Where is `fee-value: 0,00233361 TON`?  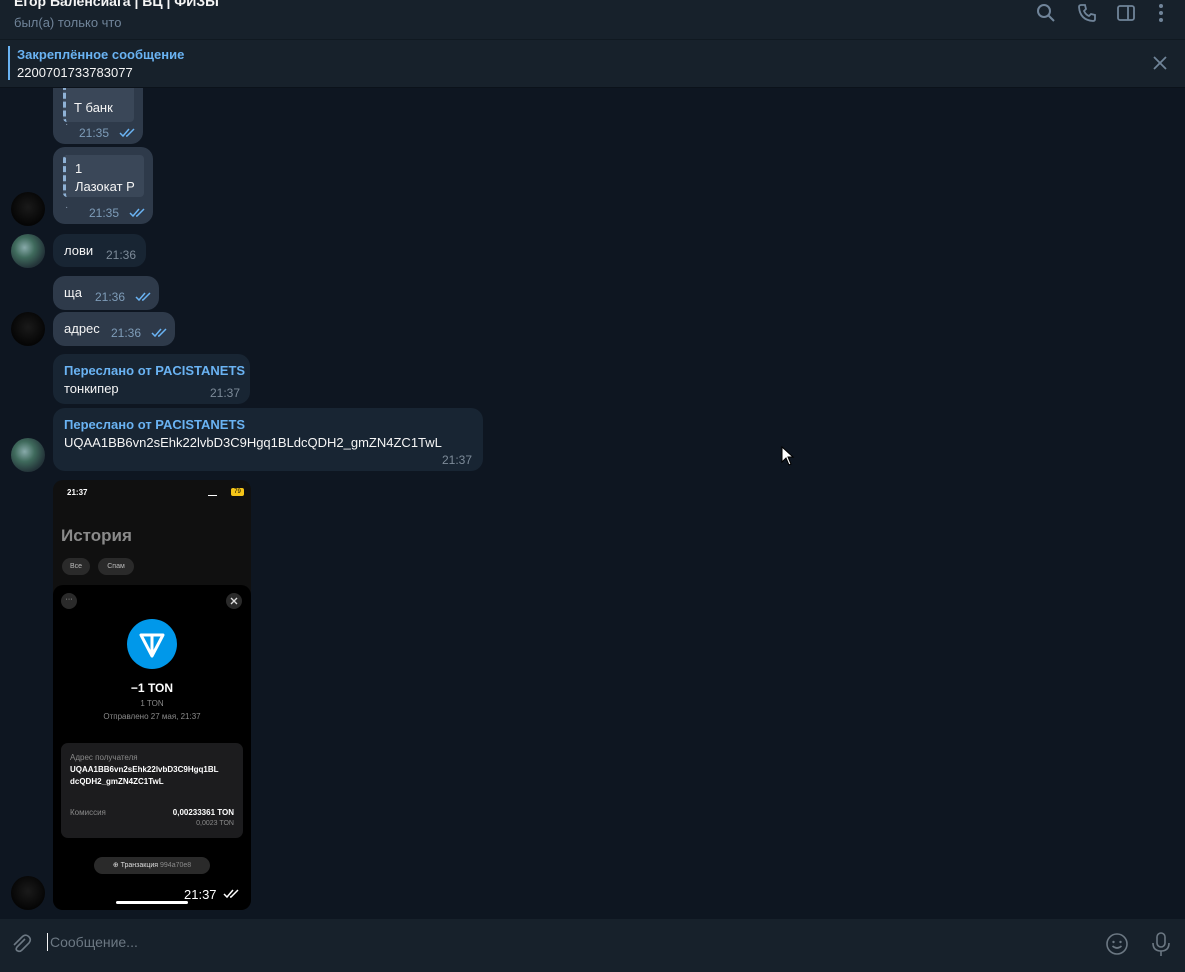 fee-value: 0,00233361 TON is located at coordinates (203, 812).